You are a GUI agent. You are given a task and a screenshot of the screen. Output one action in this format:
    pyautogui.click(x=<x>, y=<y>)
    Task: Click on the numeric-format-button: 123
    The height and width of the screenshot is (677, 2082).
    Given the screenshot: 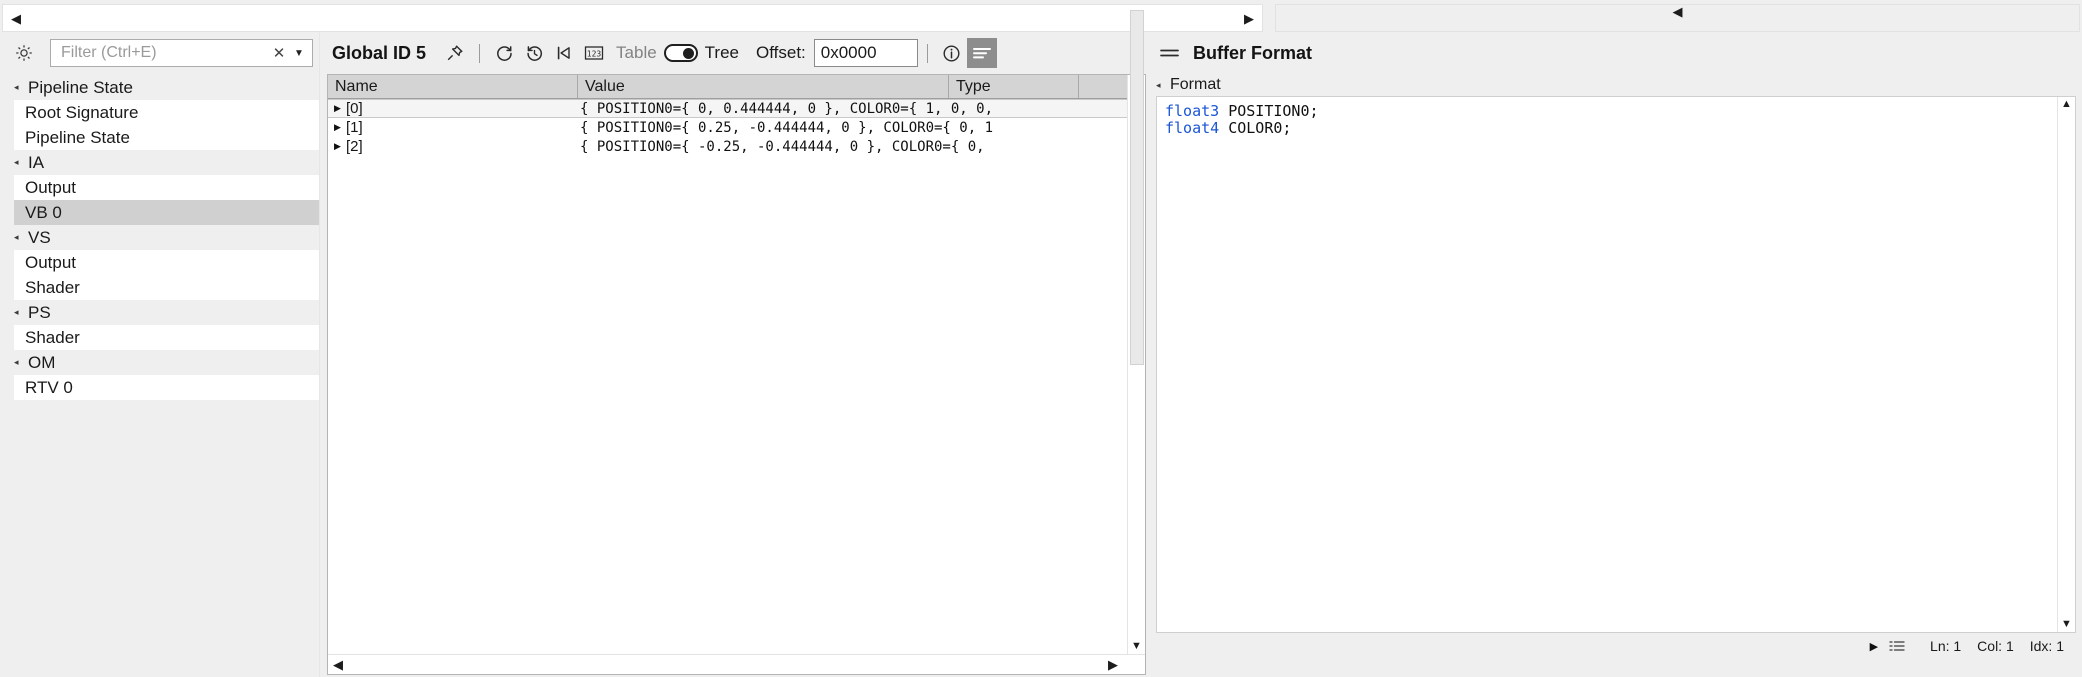 What is the action you would take?
    pyautogui.click(x=594, y=53)
    